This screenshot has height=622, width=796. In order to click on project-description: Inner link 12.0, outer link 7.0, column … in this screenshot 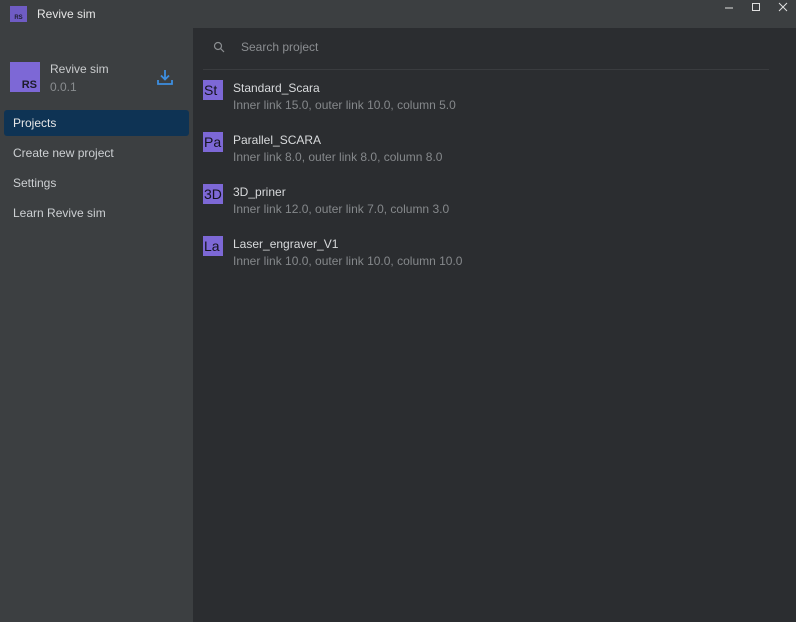, I will do `click(341, 209)`.